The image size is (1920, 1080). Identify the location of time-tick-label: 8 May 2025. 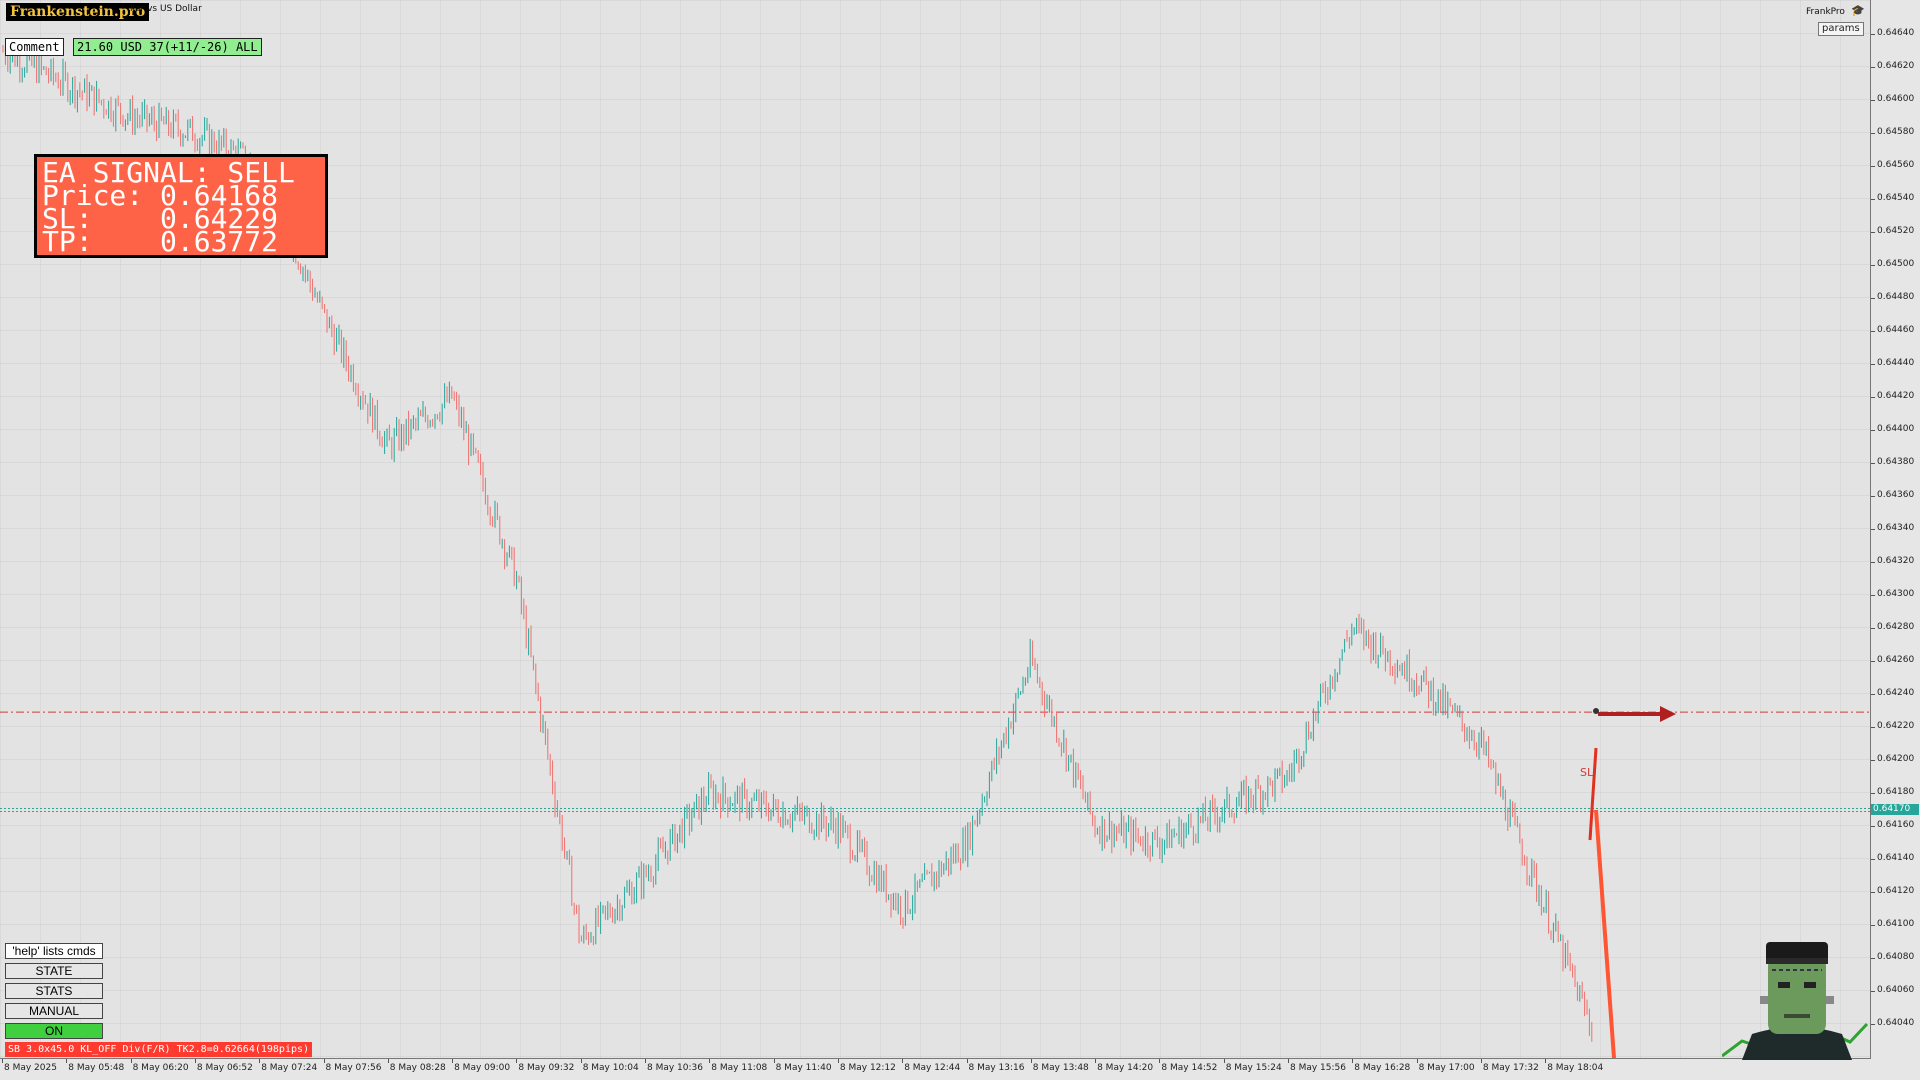
(30, 1068).